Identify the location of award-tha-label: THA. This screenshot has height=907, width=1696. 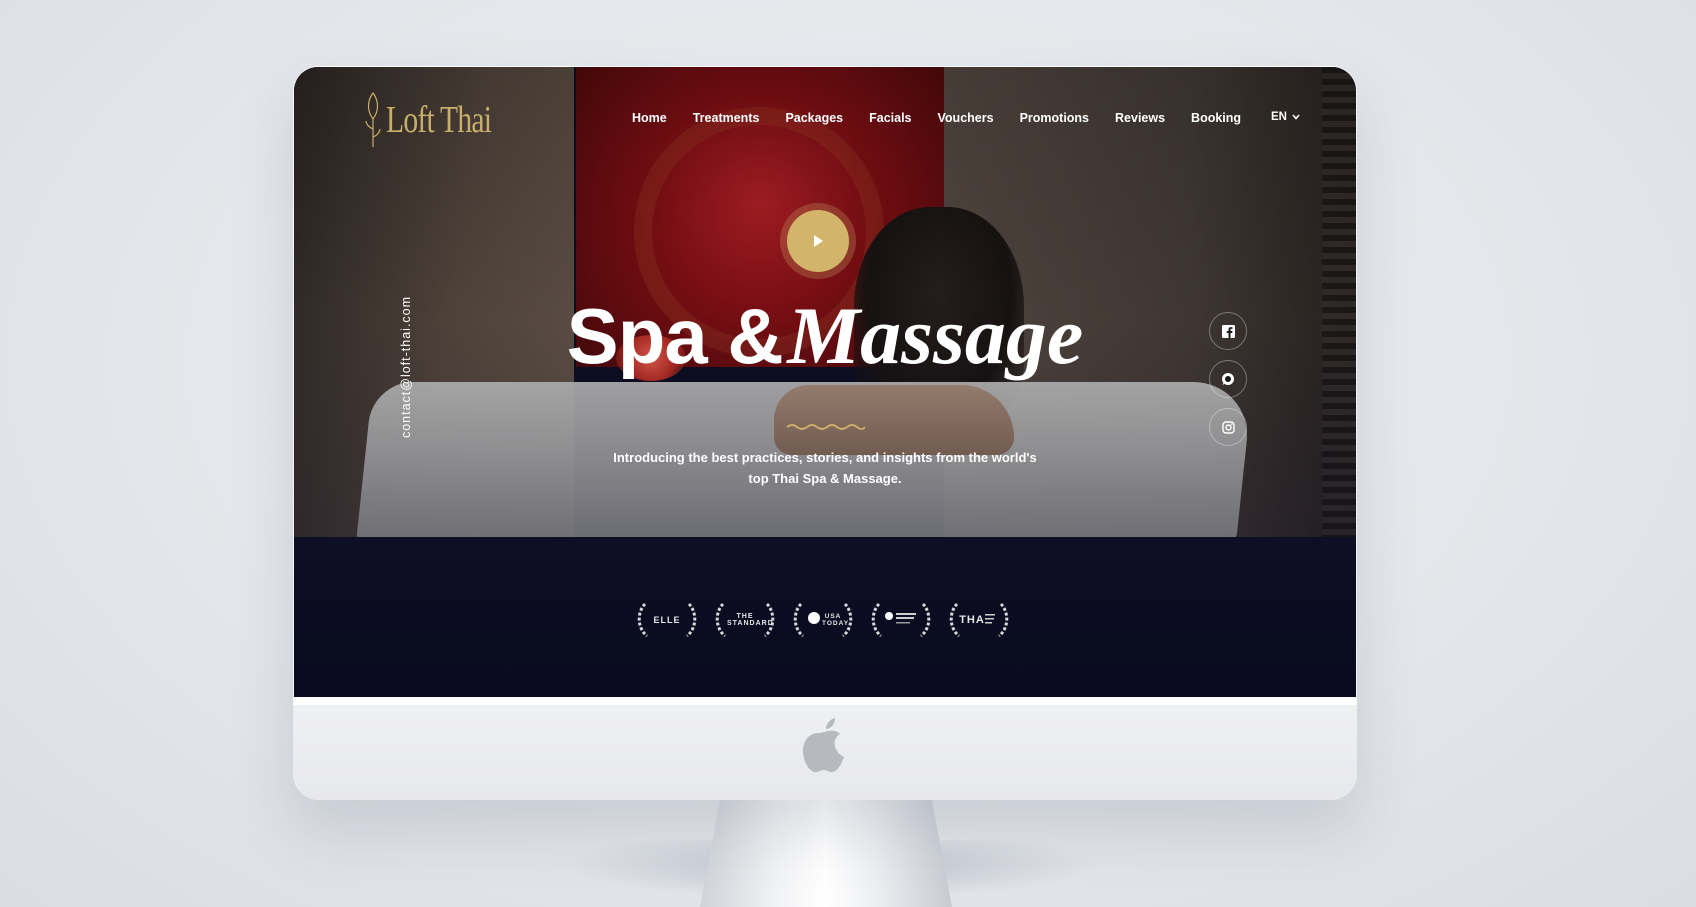
(972, 619).